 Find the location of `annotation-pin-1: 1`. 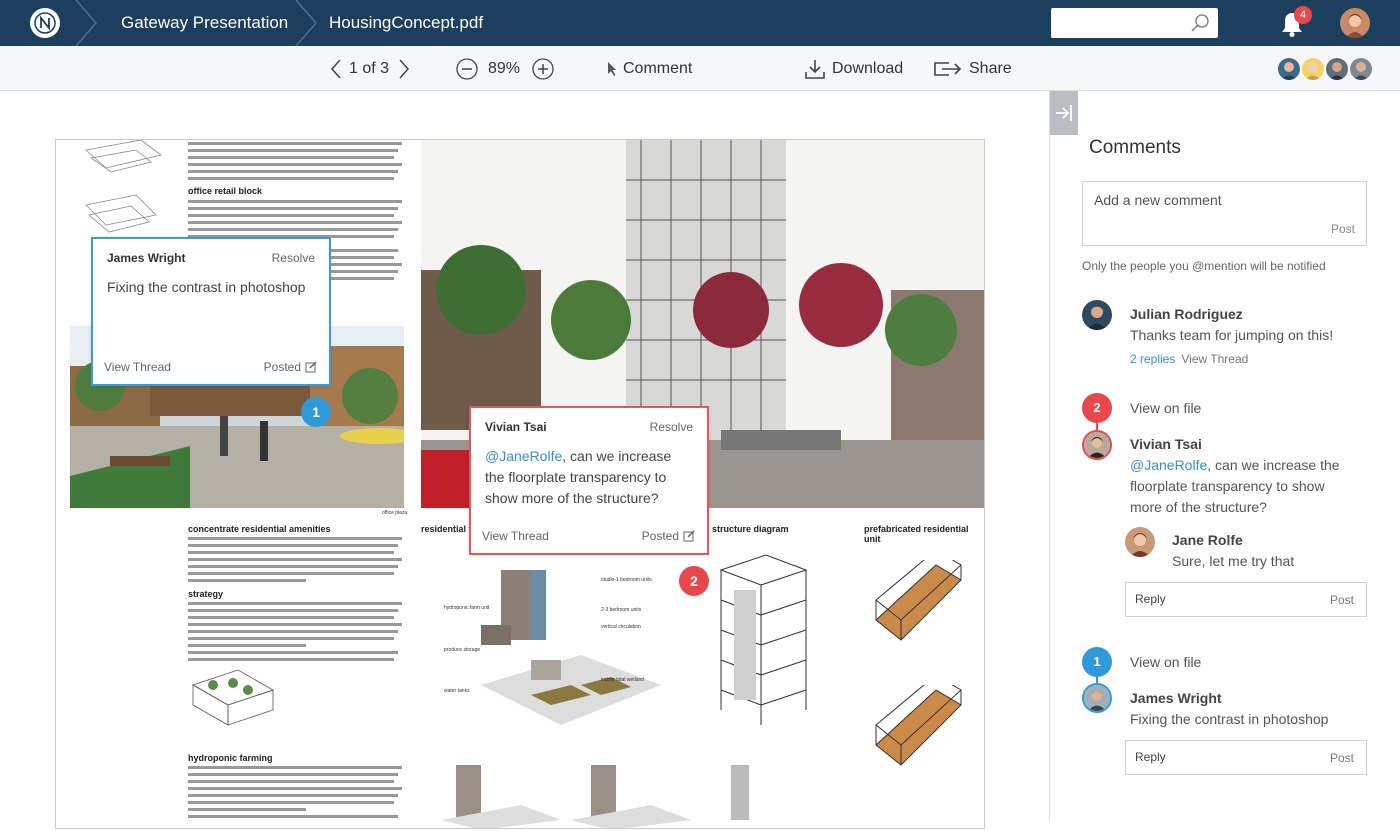

annotation-pin-1: 1 is located at coordinates (316, 412).